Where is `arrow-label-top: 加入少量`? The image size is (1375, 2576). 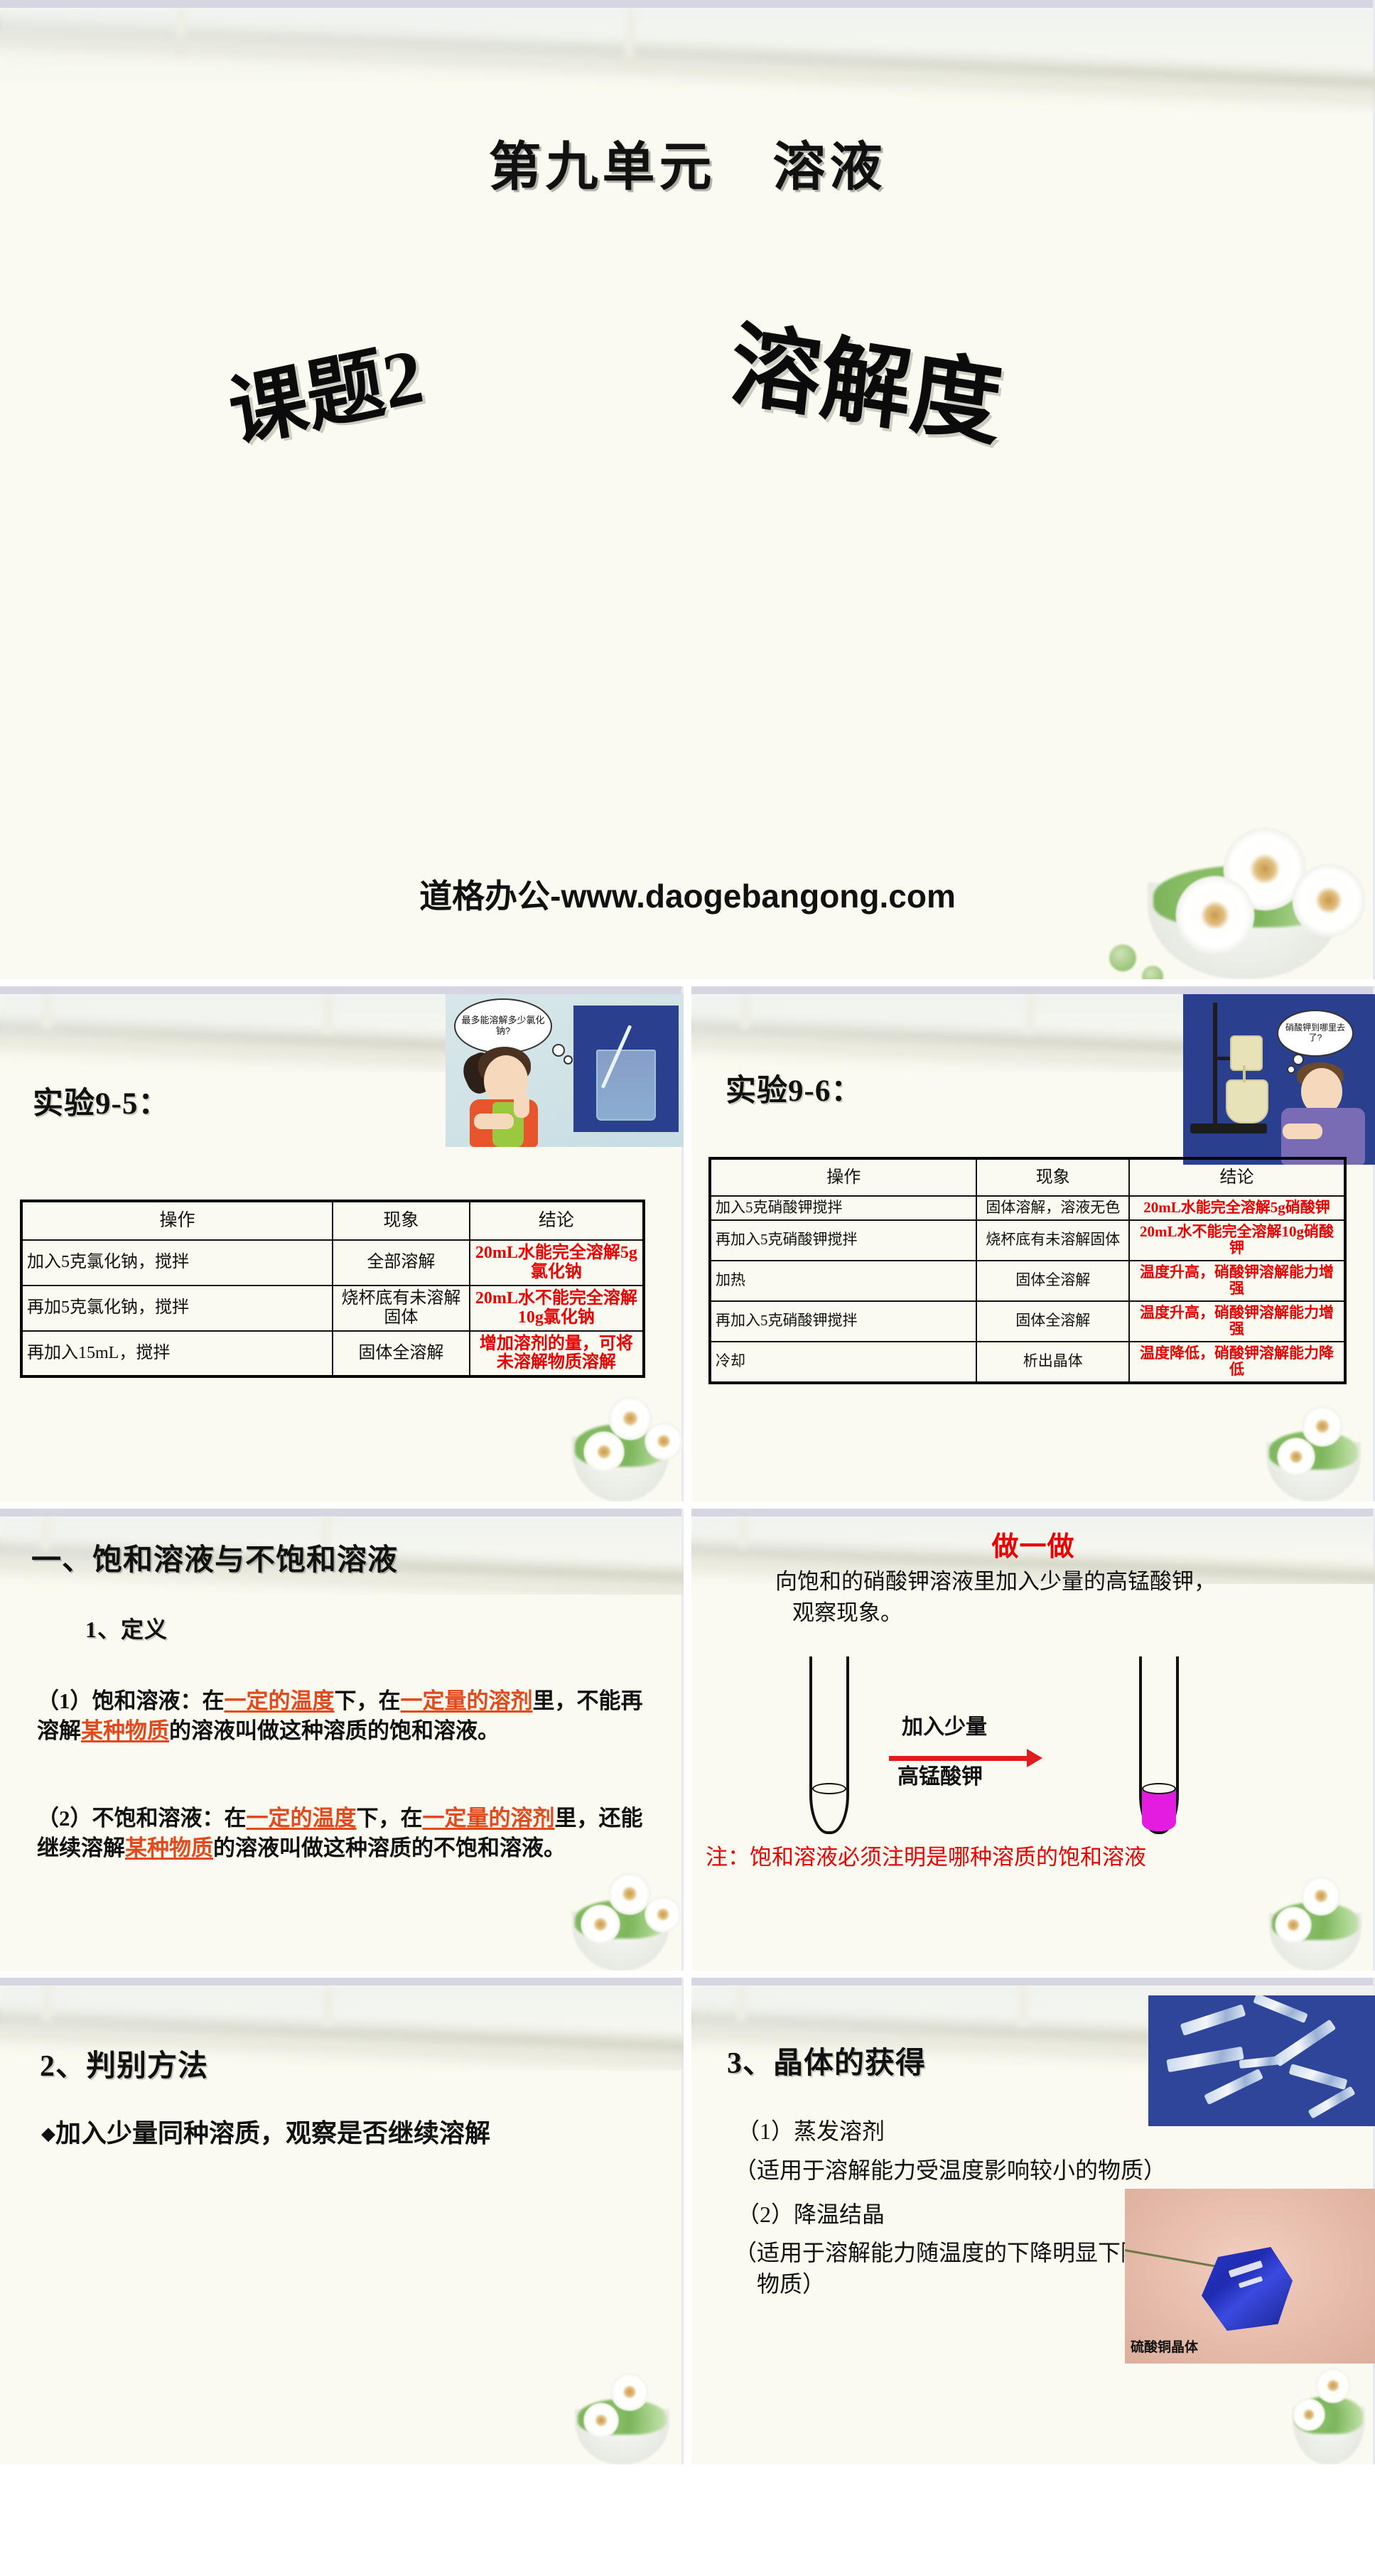
arrow-label-top: 加入少量 is located at coordinates (944, 1727).